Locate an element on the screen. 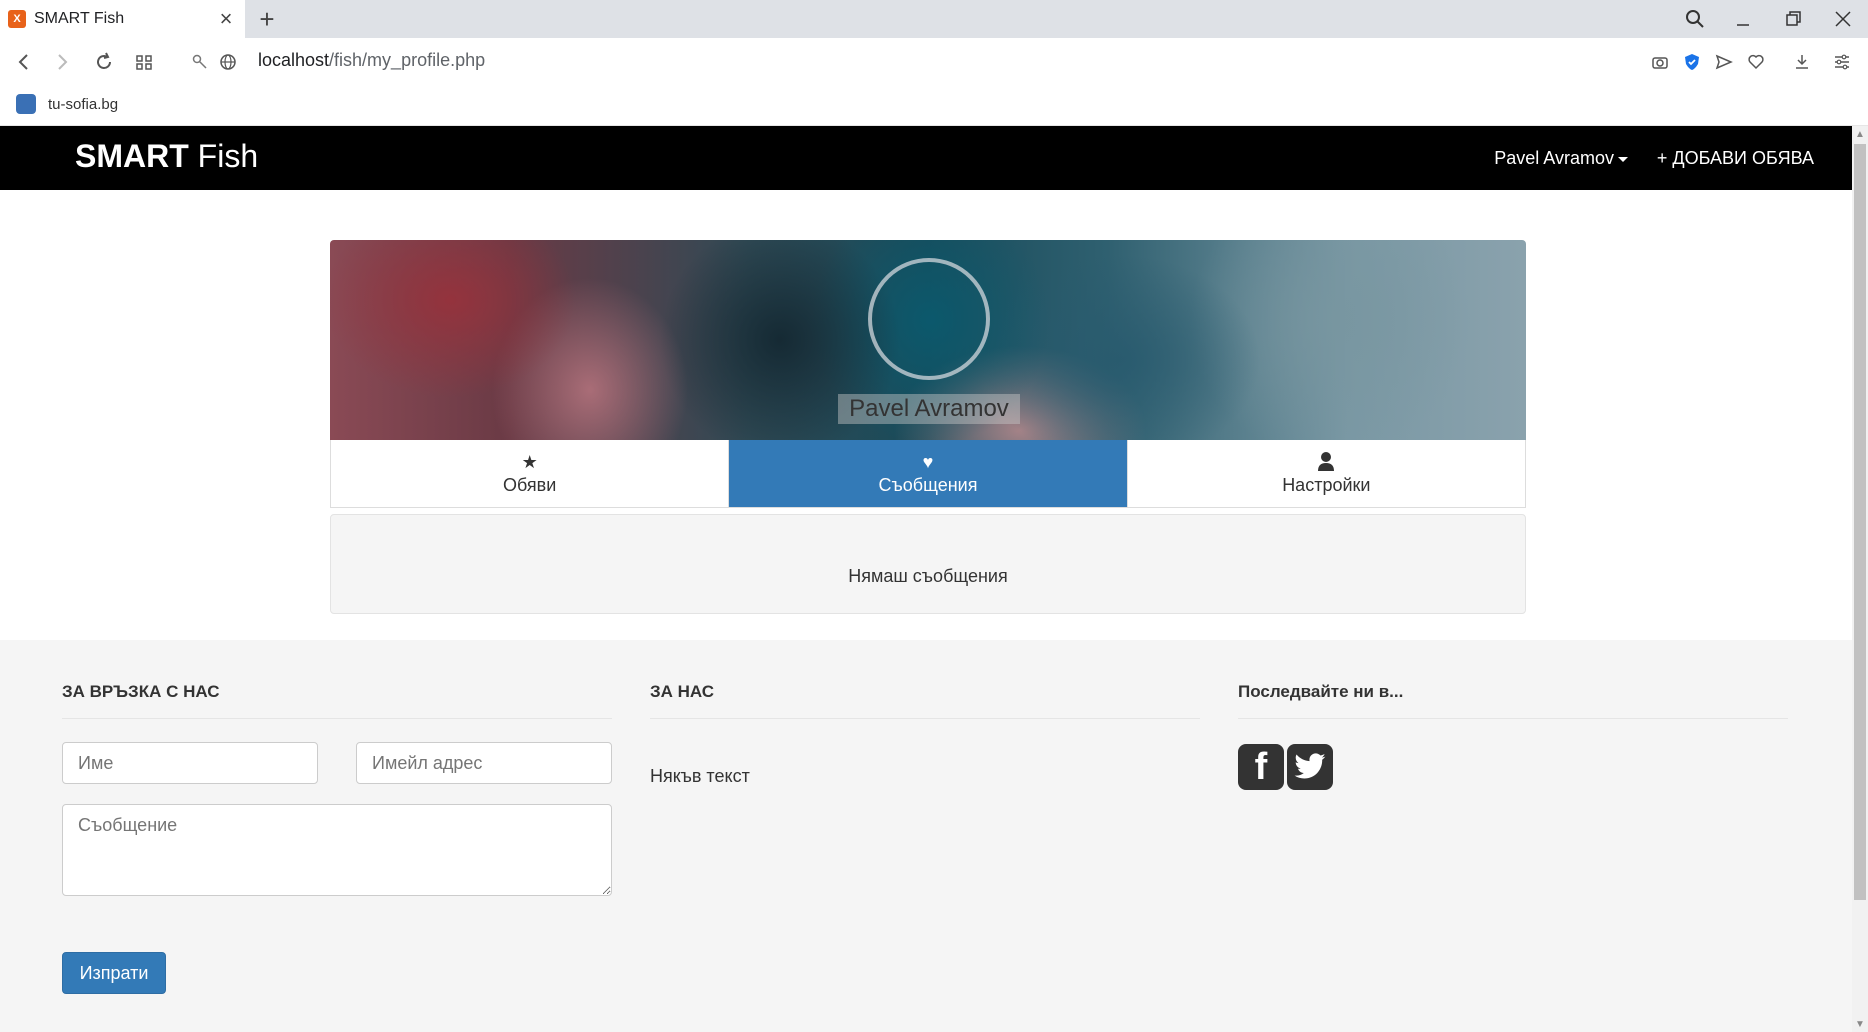 The image size is (1868, 1032). messages-panel: Нямаш съобщения is located at coordinates (928, 564).